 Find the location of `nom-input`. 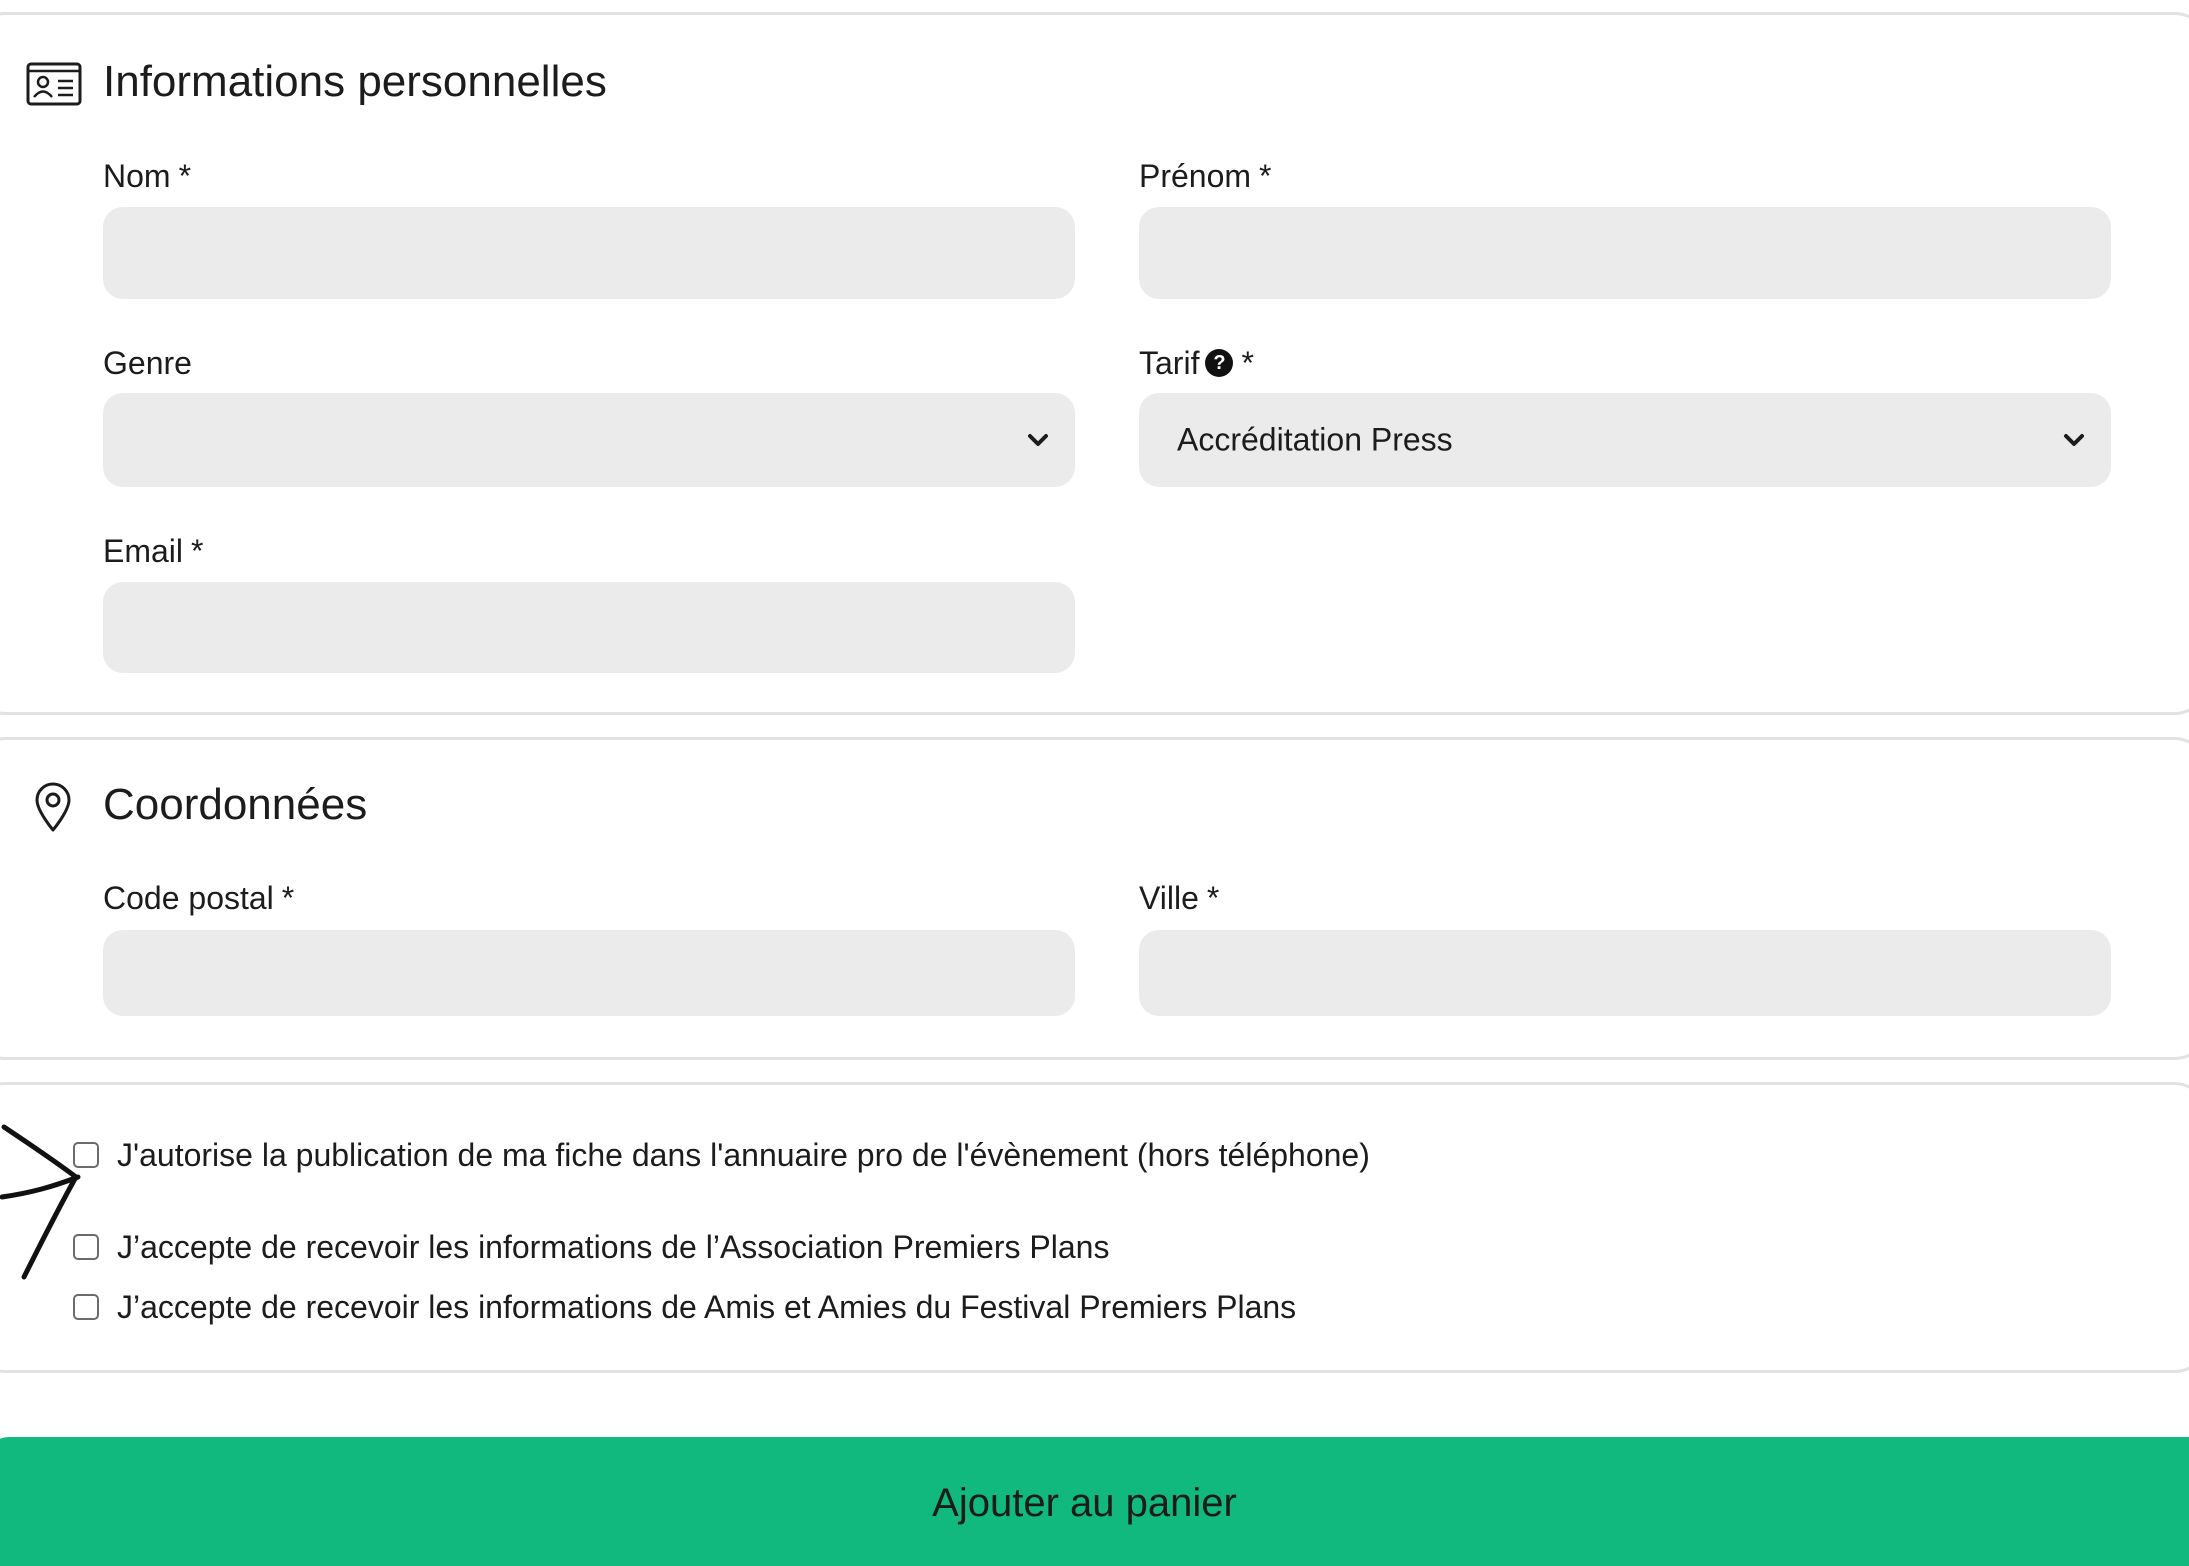

nom-input is located at coordinates (589, 253).